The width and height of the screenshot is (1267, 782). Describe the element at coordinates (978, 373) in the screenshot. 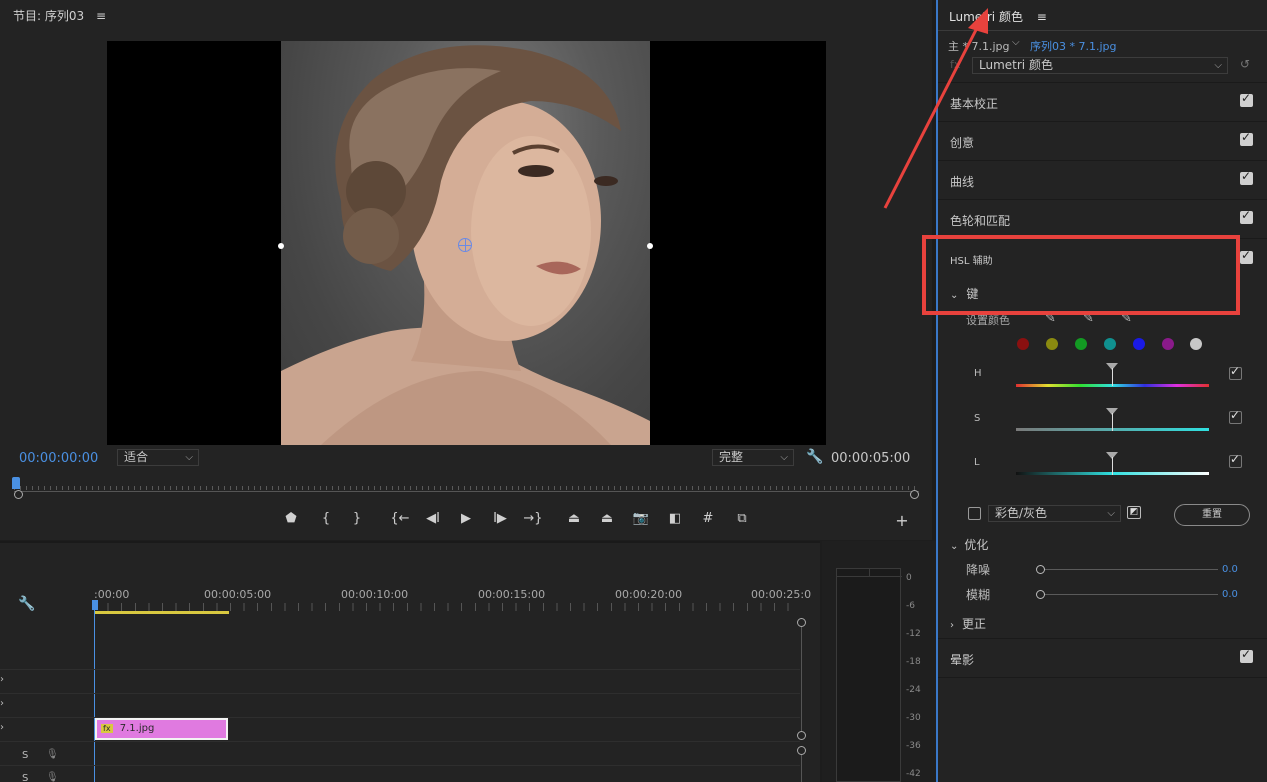

I see `hue-label: H` at that location.